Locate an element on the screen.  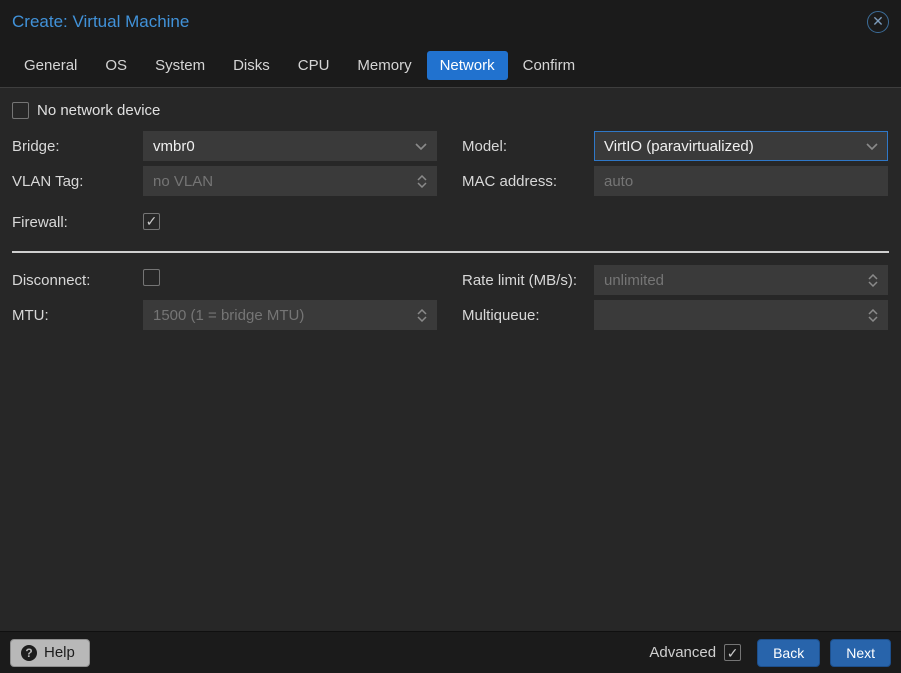
multiqueue-label: Multiqueue: is located at coordinates (501, 315).